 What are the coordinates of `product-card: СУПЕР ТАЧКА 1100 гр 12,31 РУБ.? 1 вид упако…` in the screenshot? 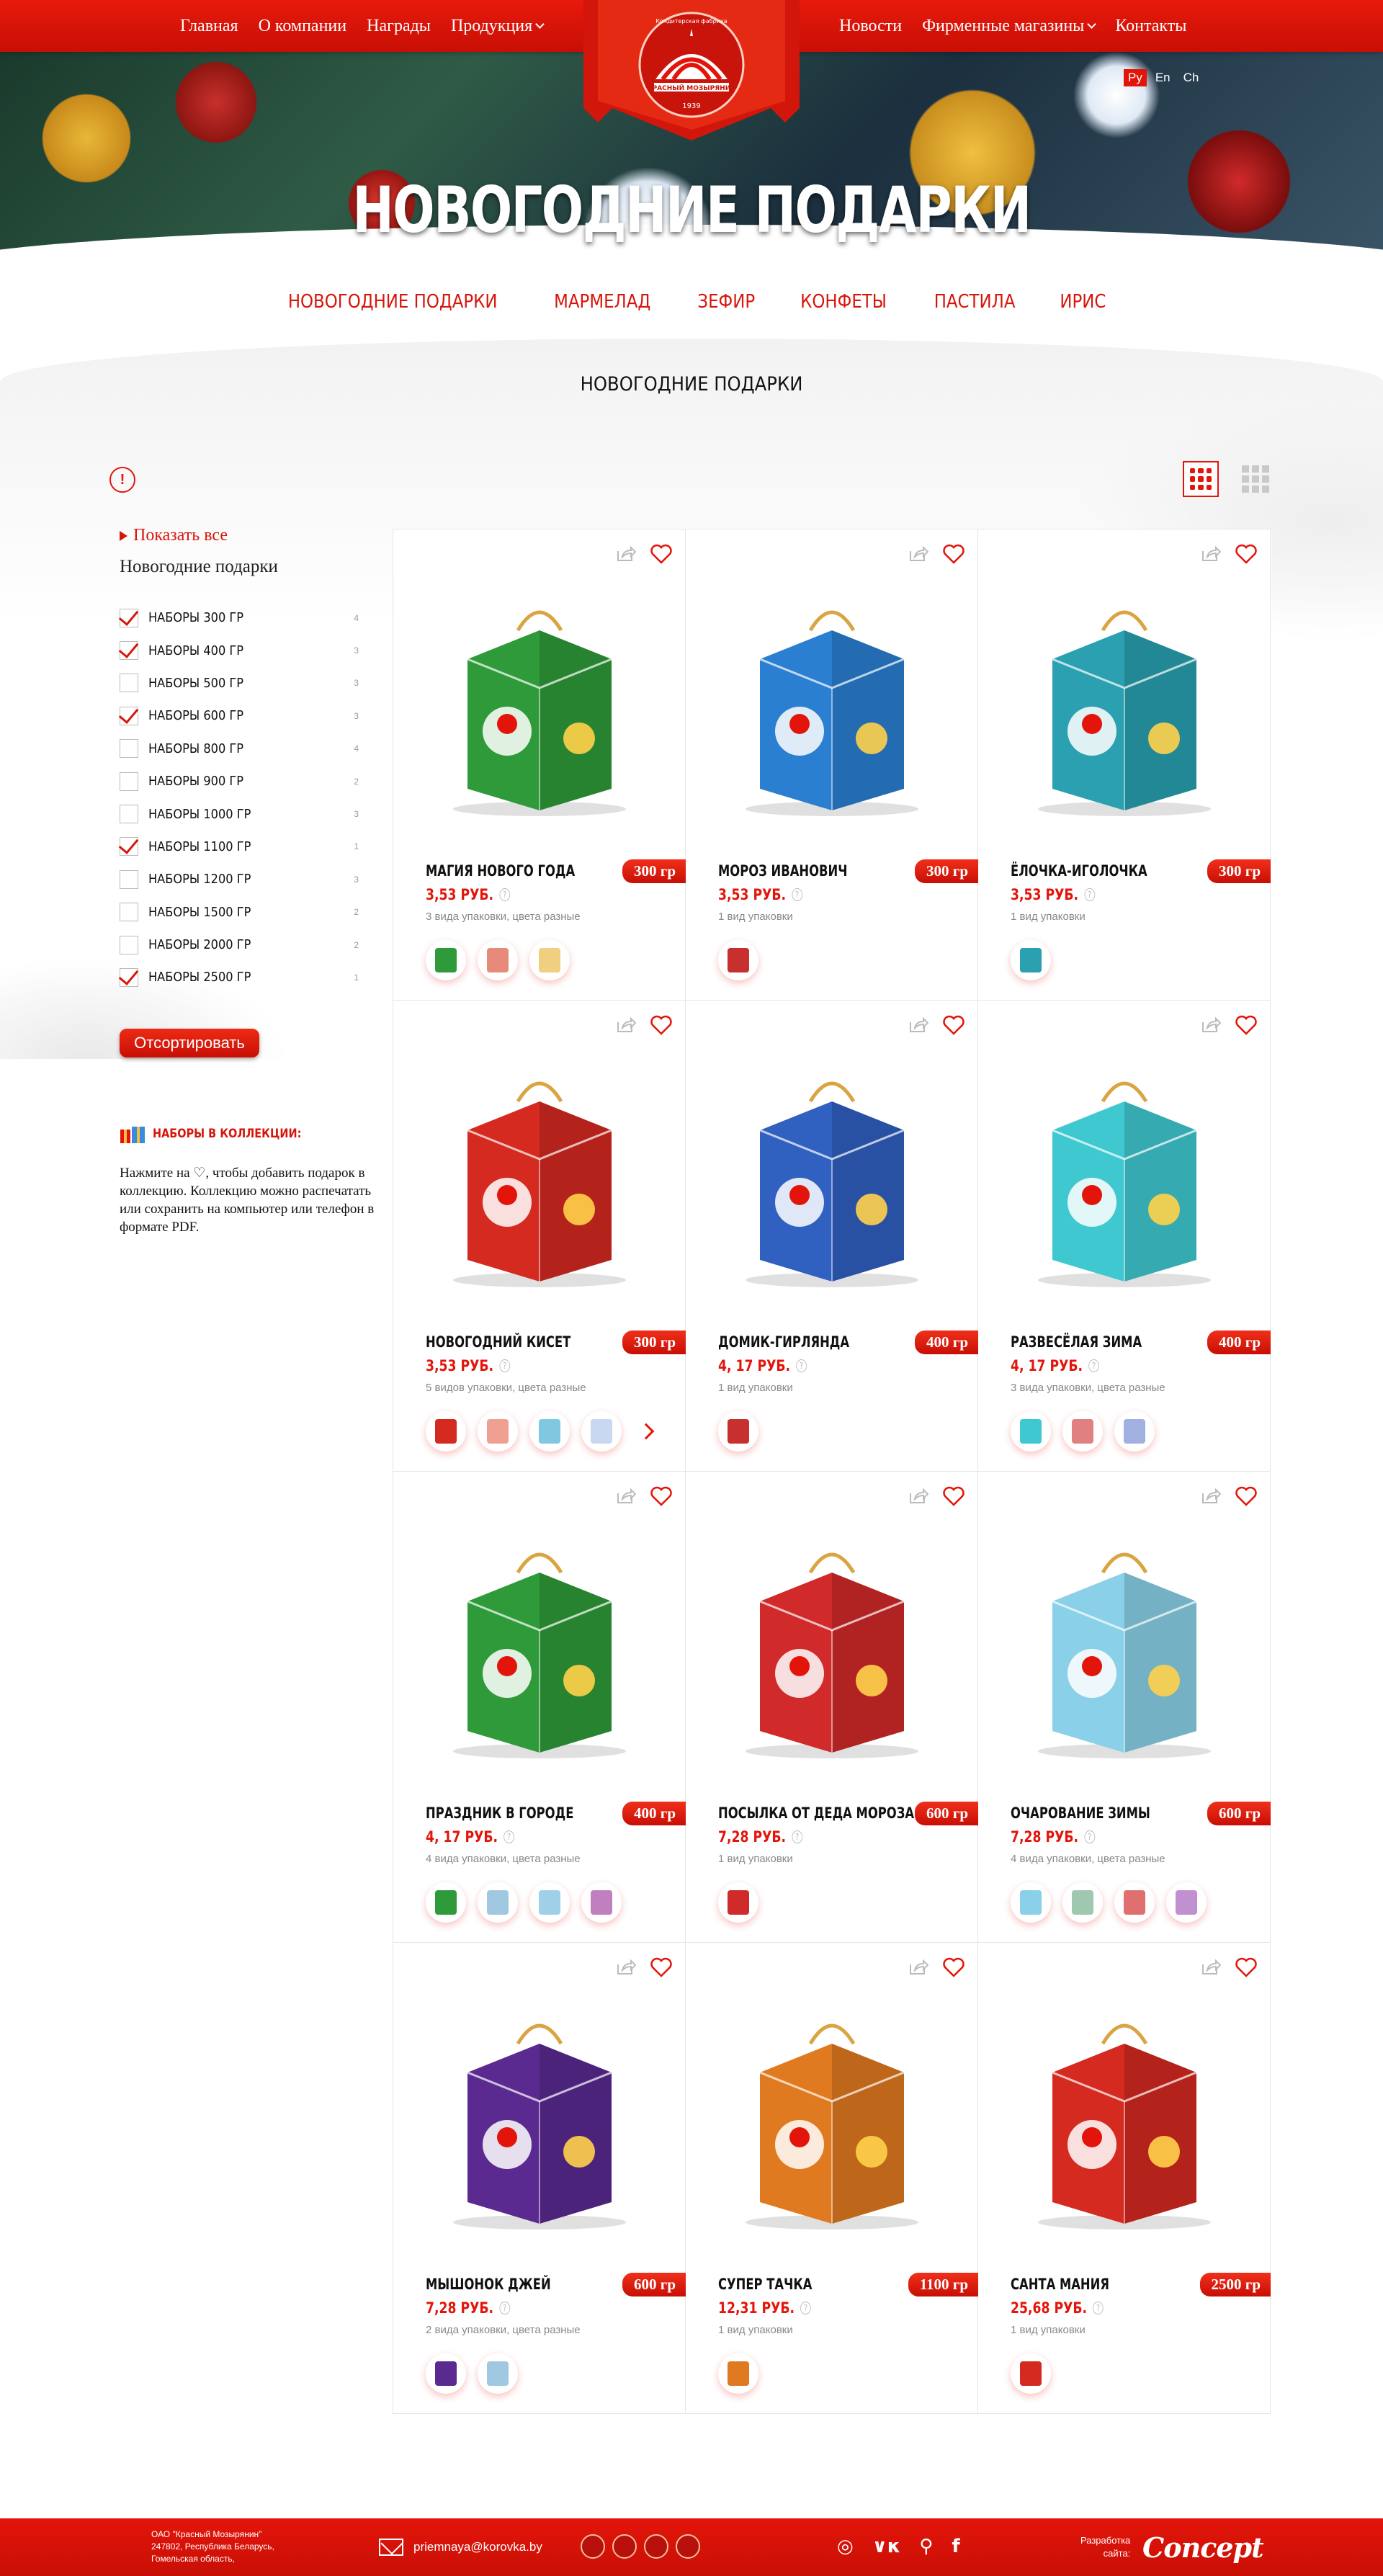 It's located at (832, 2178).